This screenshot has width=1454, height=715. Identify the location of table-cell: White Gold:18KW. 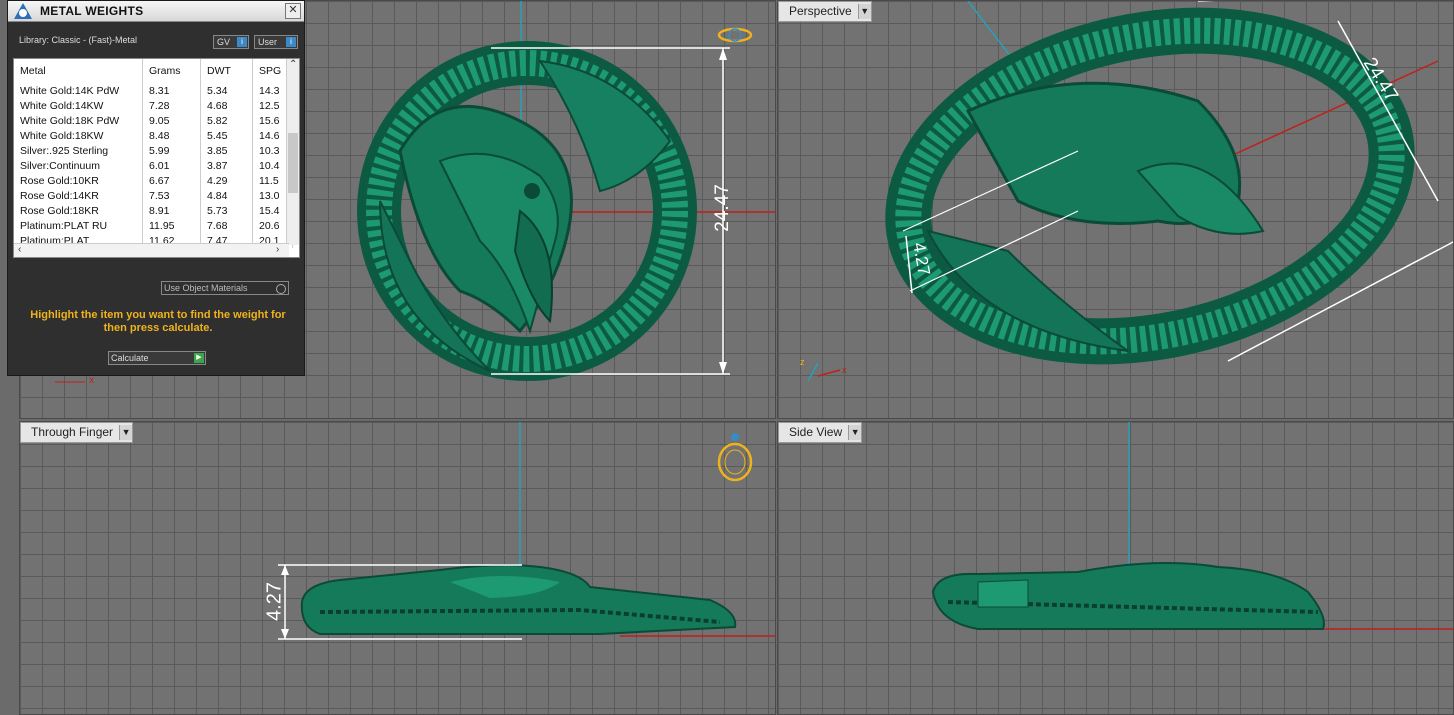
(78, 135).